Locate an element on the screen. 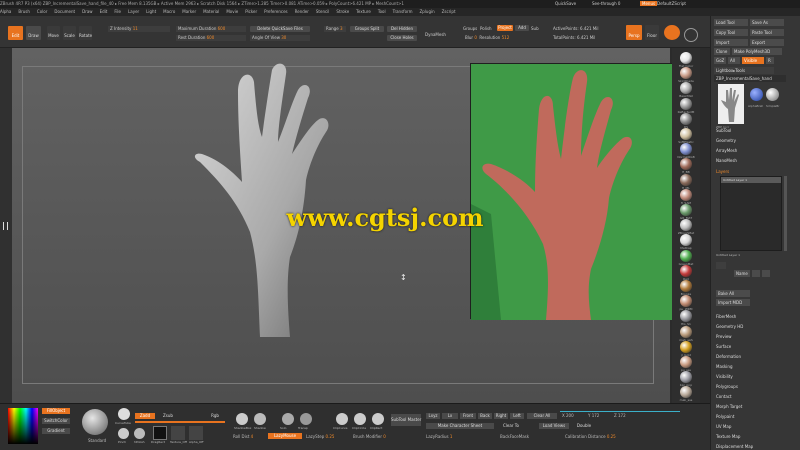 This screenshot has height=450, width=800. coordinate-slider-track is located at coordinates (620, 411).